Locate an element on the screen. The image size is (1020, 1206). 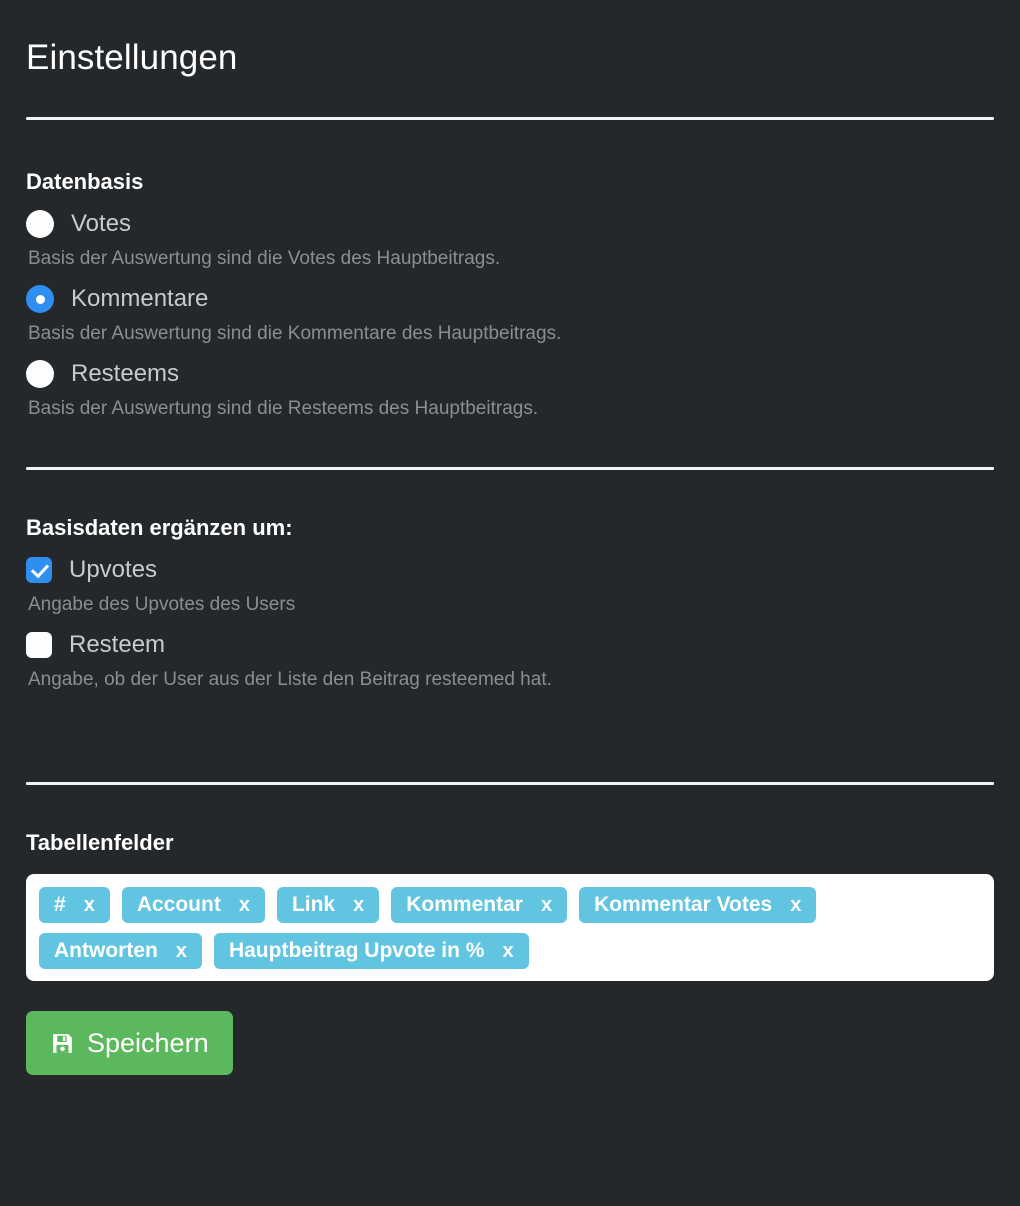
tag-chip-label: Link is located at coordinates (313, 904).